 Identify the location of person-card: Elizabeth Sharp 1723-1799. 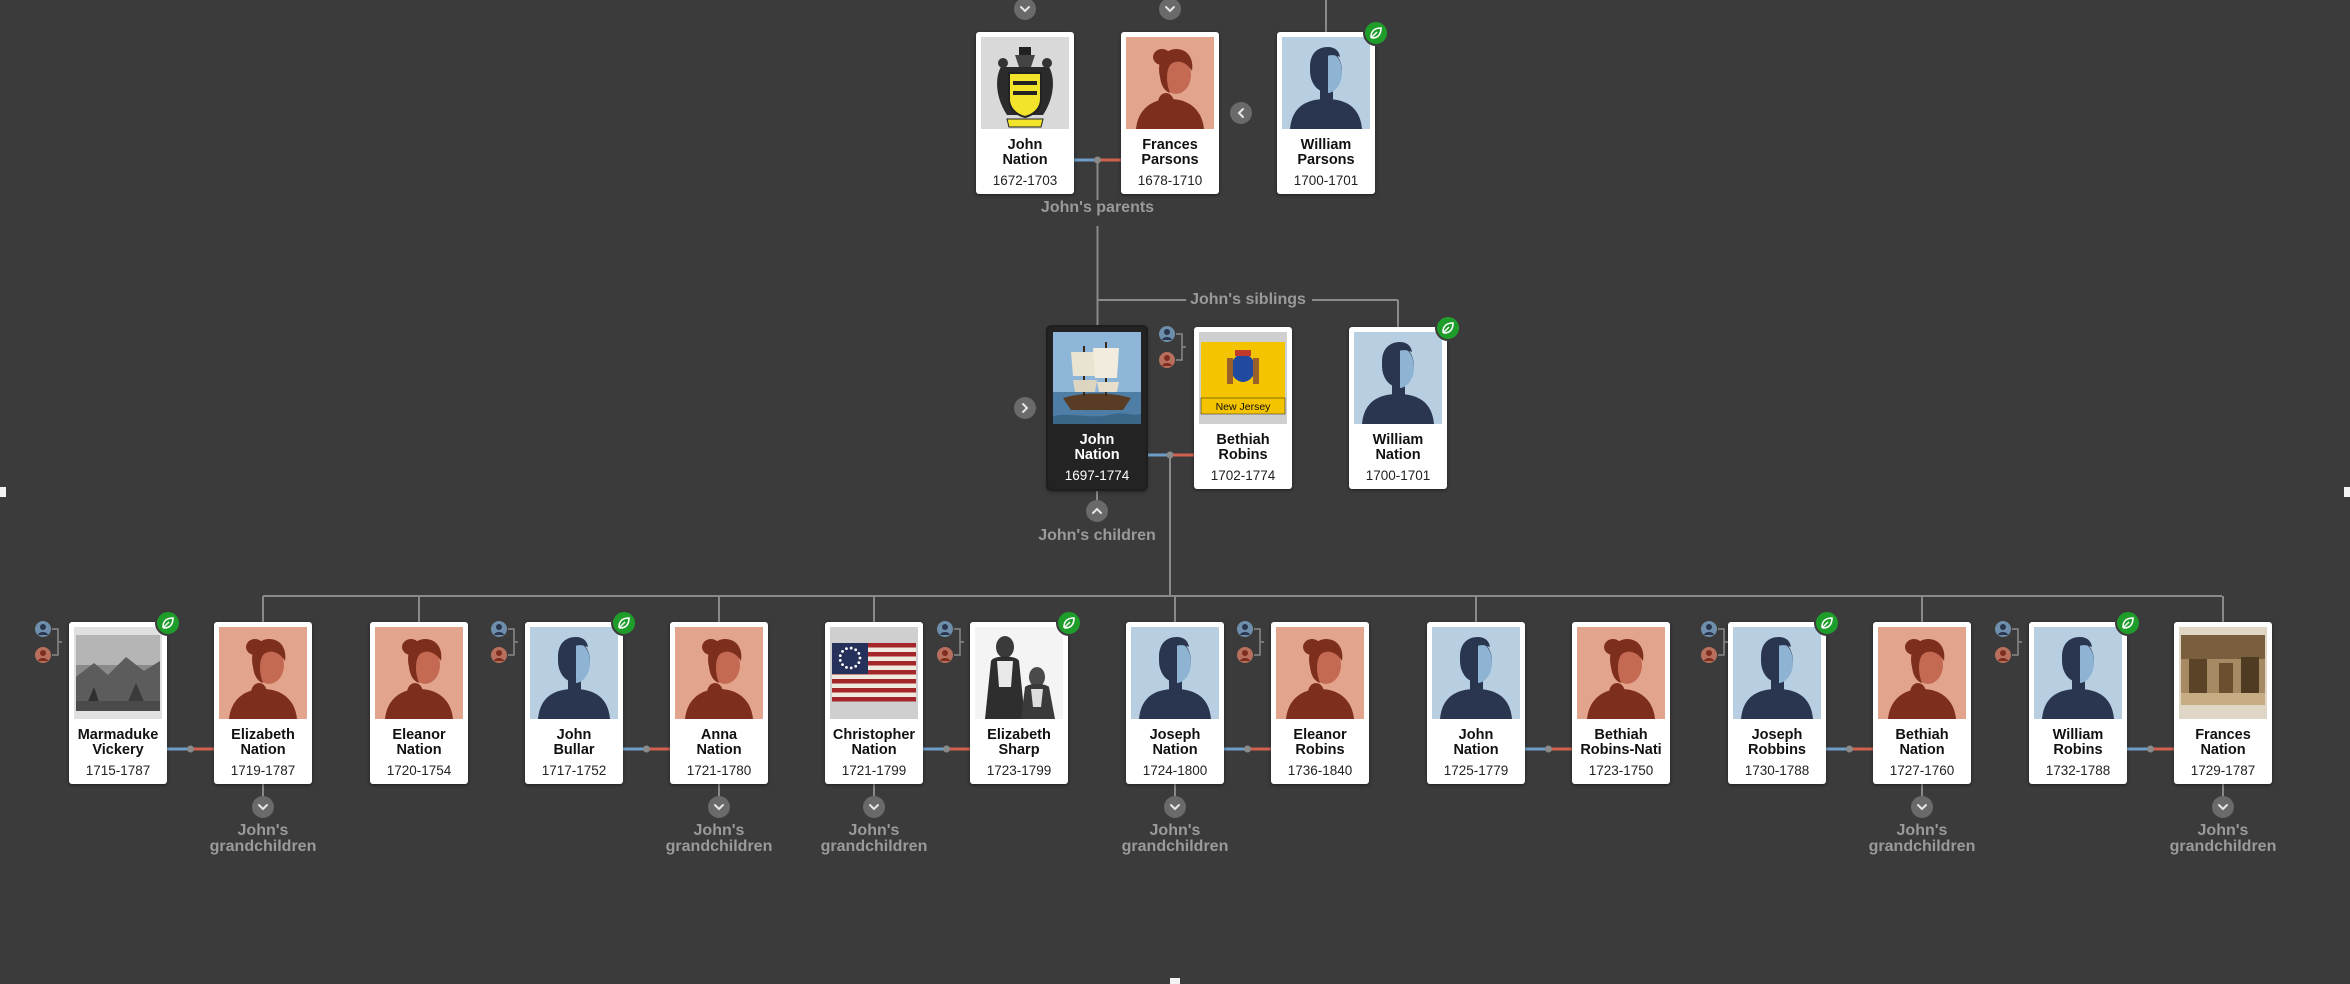
(1019, 703).